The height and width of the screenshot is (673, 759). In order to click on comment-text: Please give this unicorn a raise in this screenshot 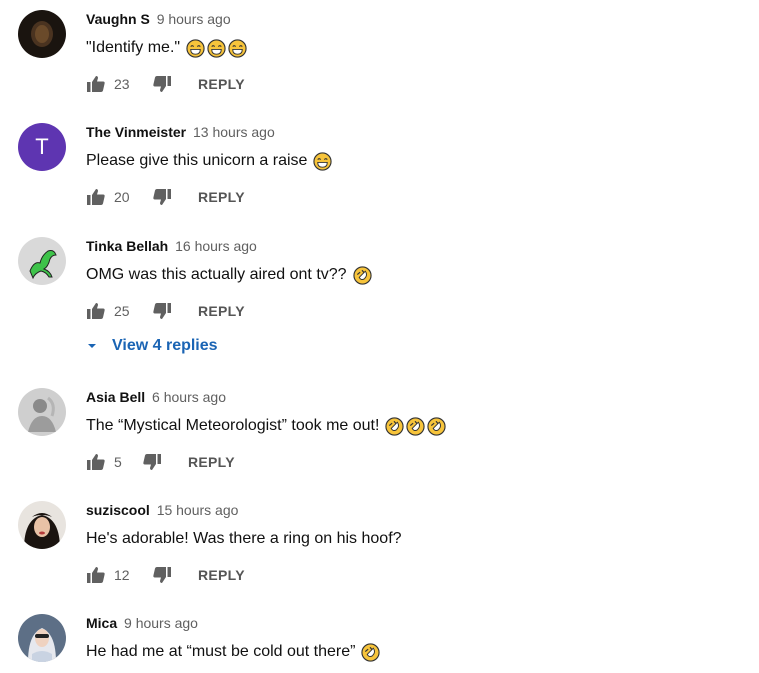, I will do `click(406, 161)`.